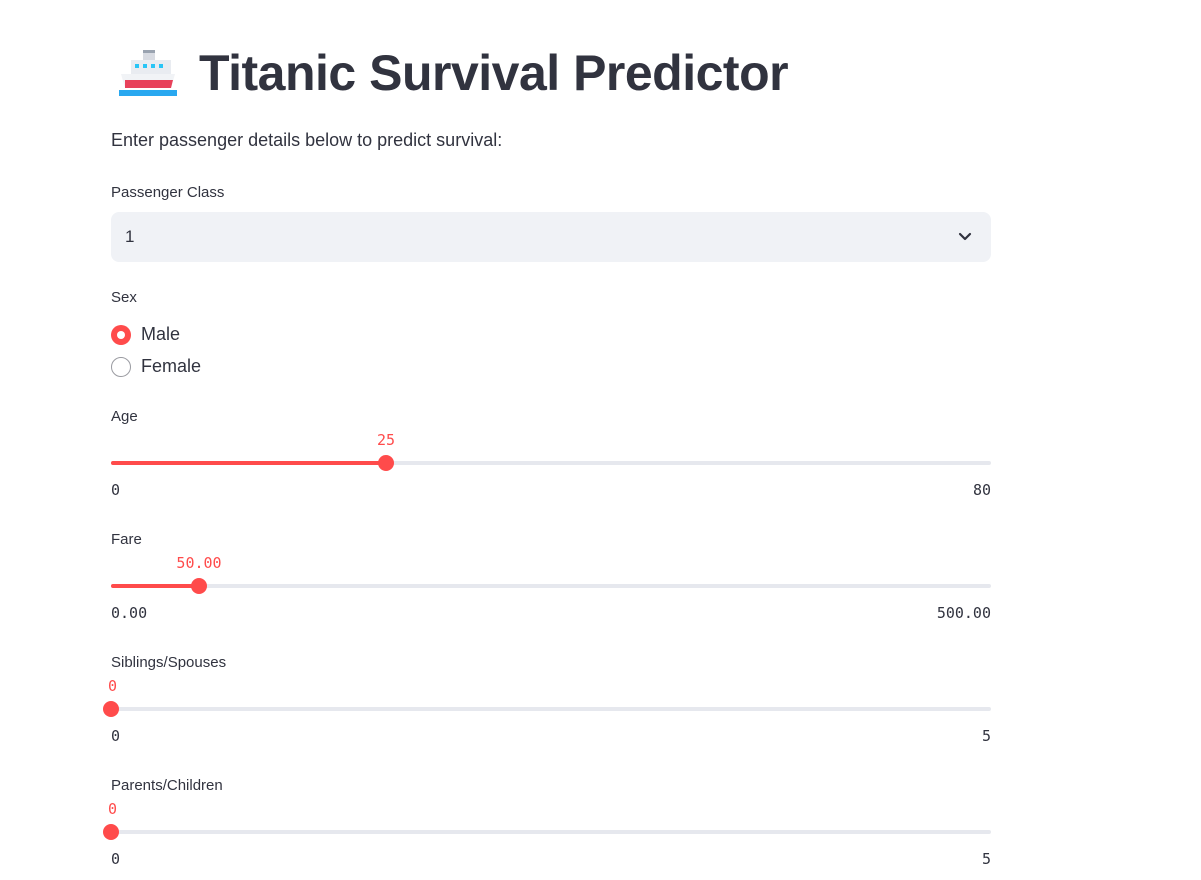  I want to click on radio-selected-icon, so click(121, 334).